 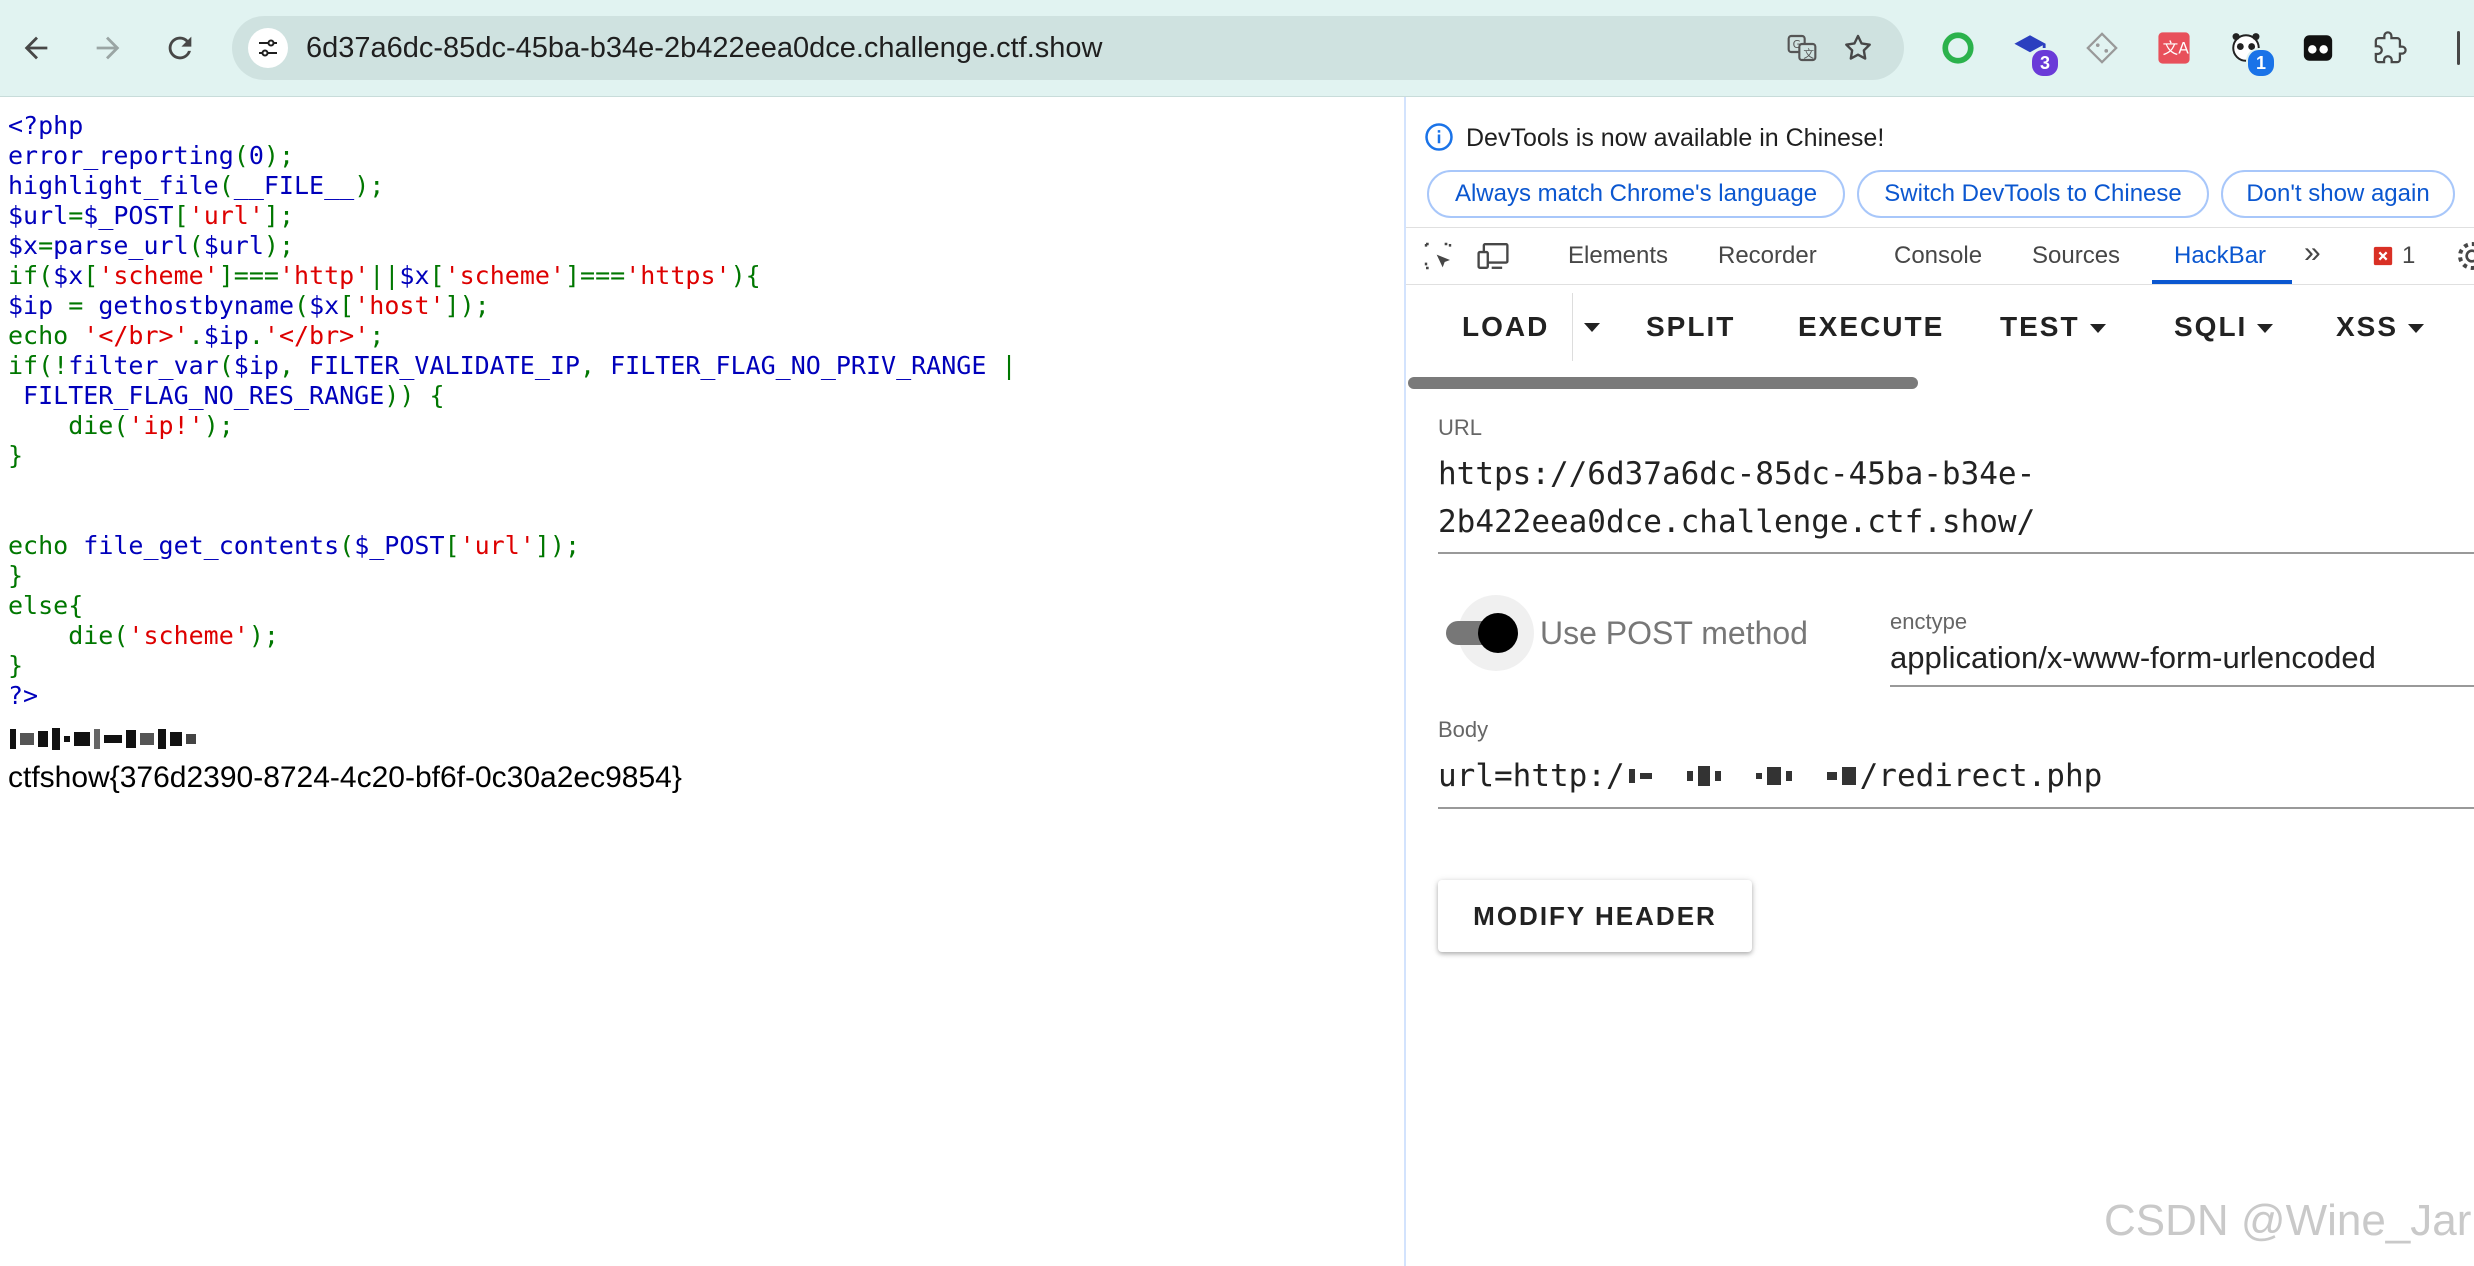 I want to click on code-token: $ip, so click(x=38, y=305).